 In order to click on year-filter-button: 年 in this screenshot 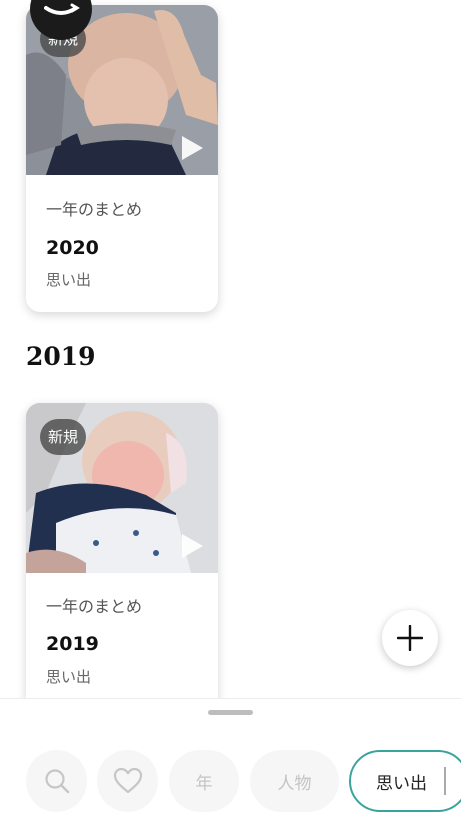, I will do `click(204, 781)`.